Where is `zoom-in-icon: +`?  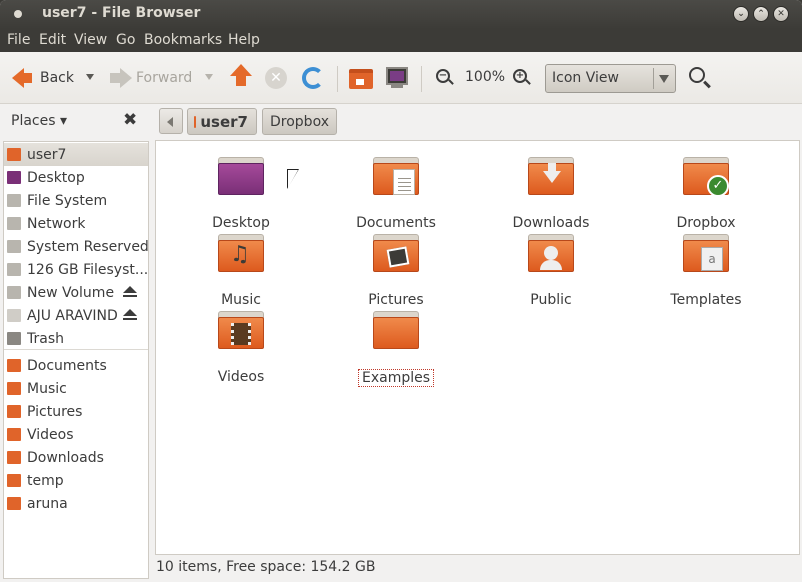
zoom-in-icon: + is located at coordinates (520, 76).